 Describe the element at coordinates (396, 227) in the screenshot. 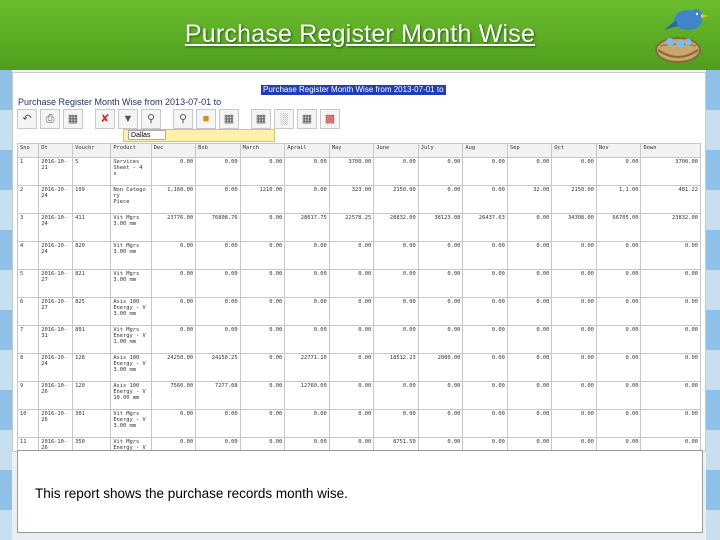

I see `table-cell: 28832.00` at that location.